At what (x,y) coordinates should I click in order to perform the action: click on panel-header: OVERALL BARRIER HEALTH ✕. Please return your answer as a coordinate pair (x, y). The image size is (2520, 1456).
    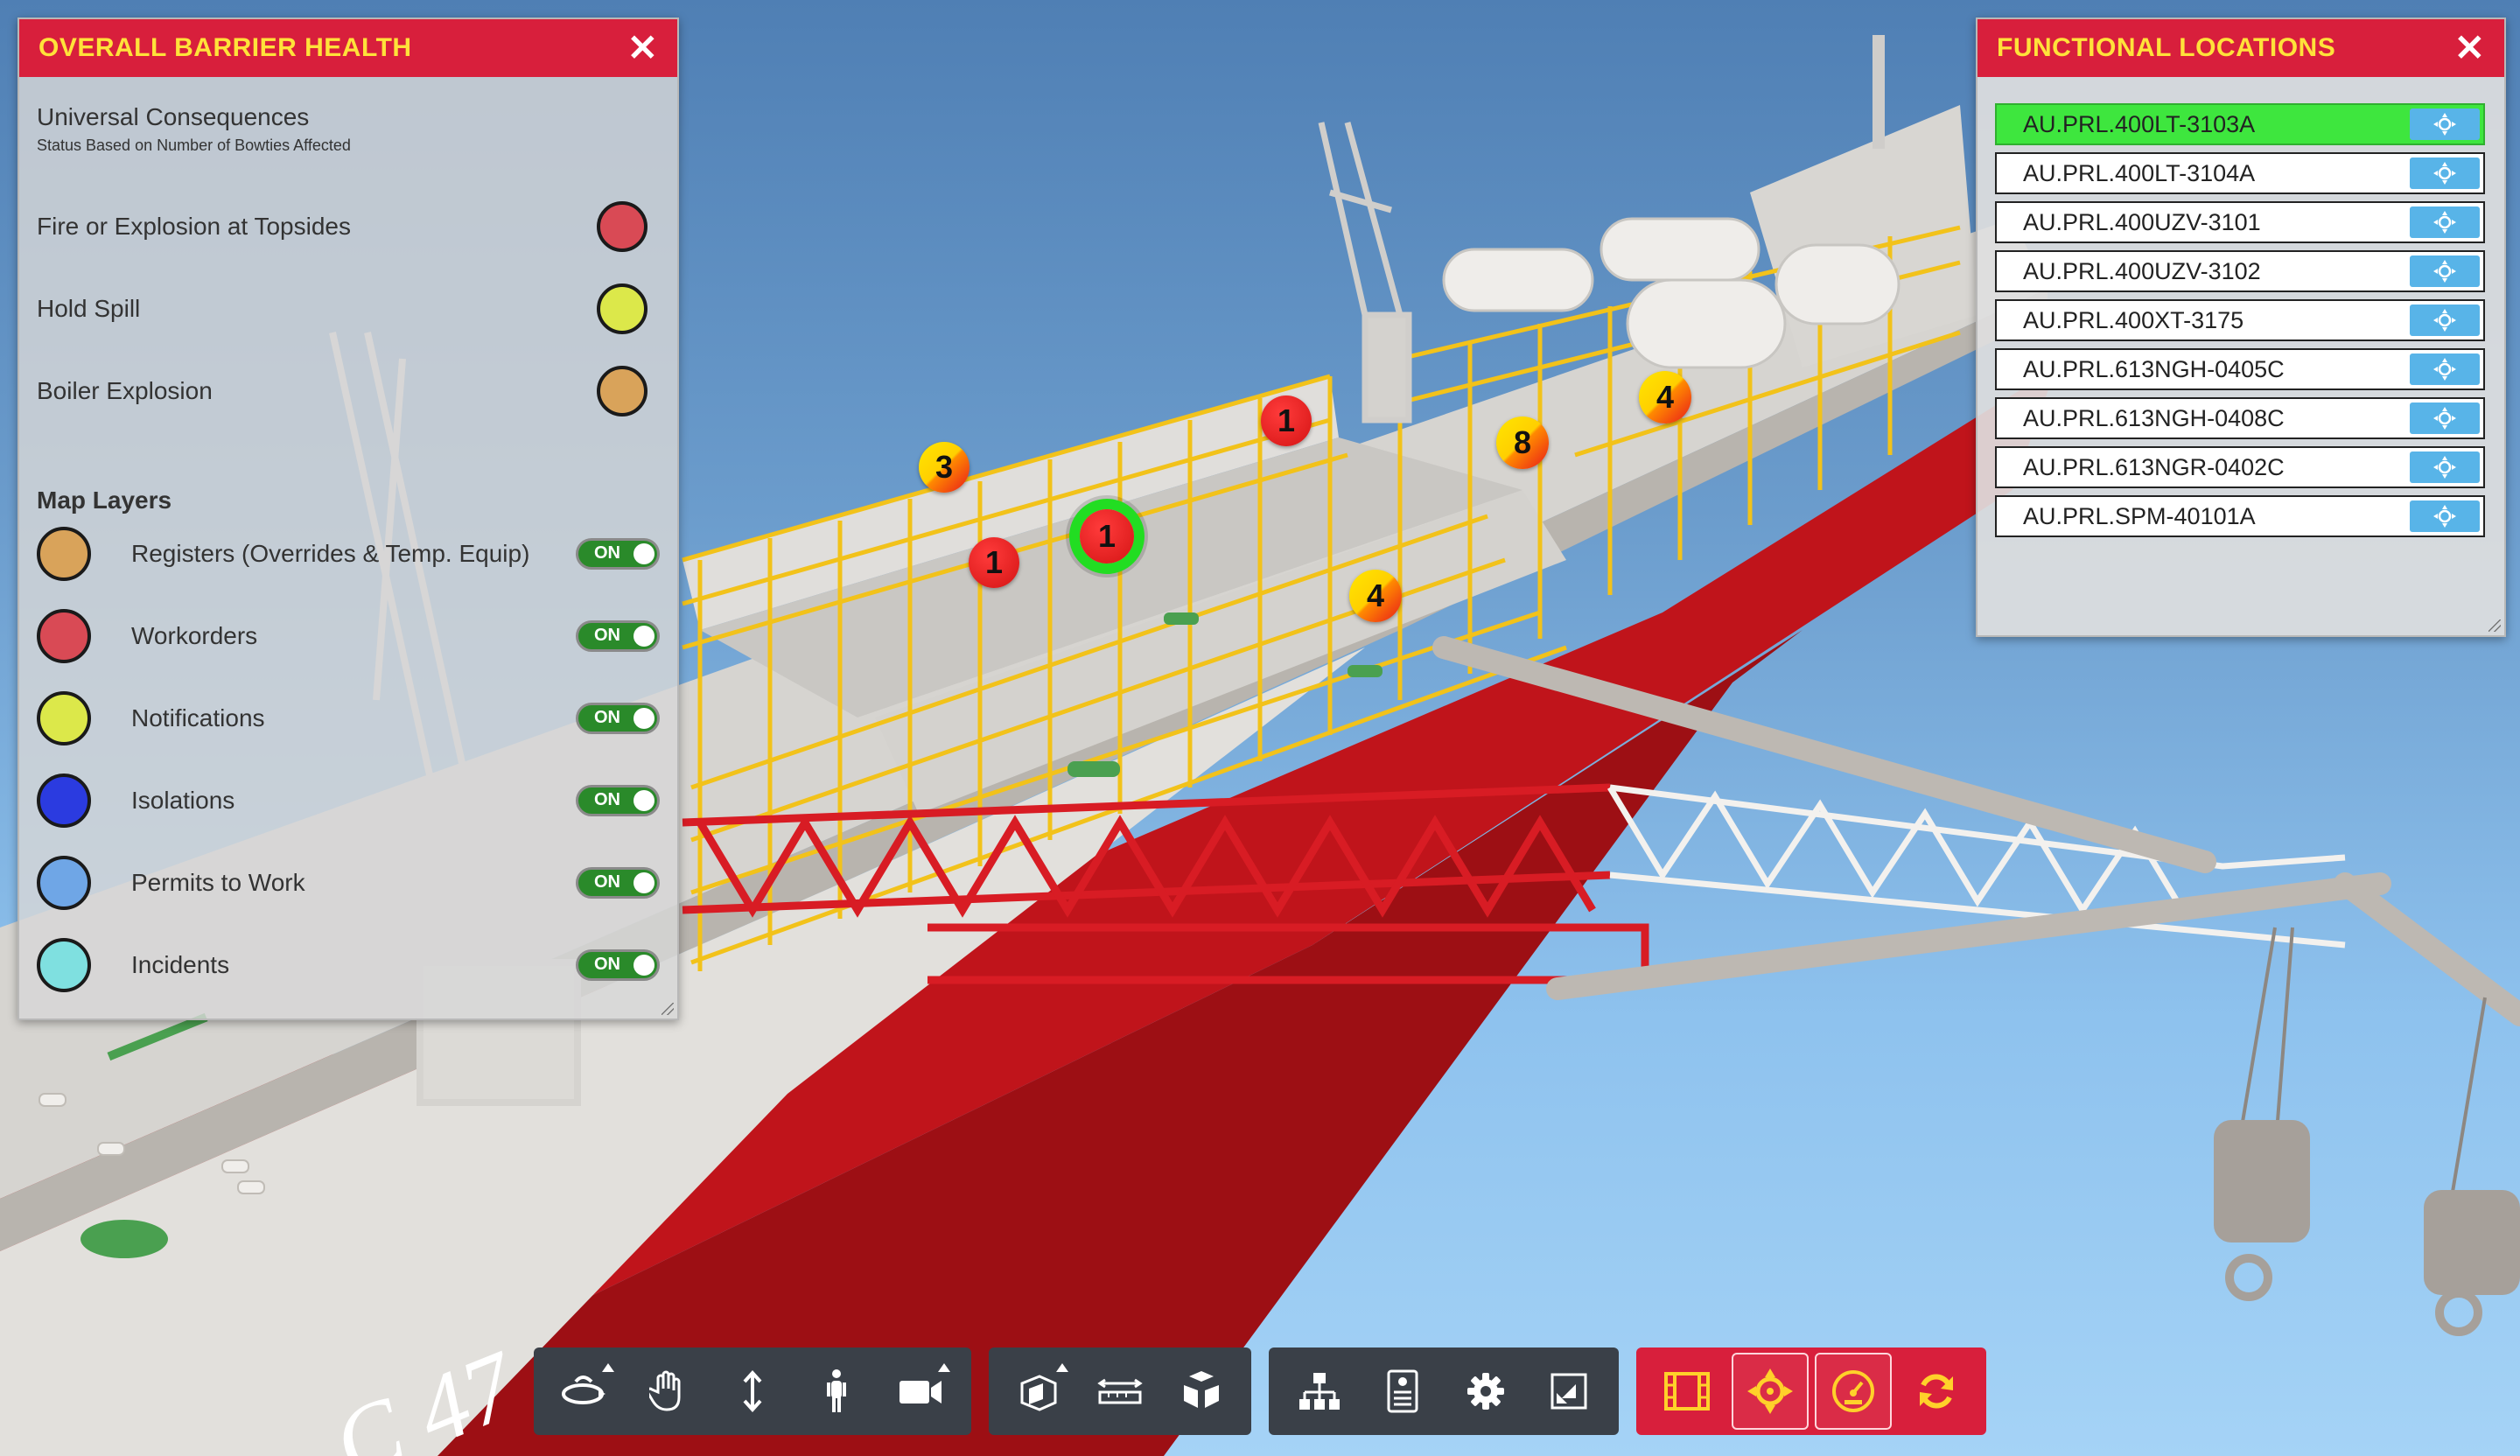
    Looking at the image, I should click on (348, 48).